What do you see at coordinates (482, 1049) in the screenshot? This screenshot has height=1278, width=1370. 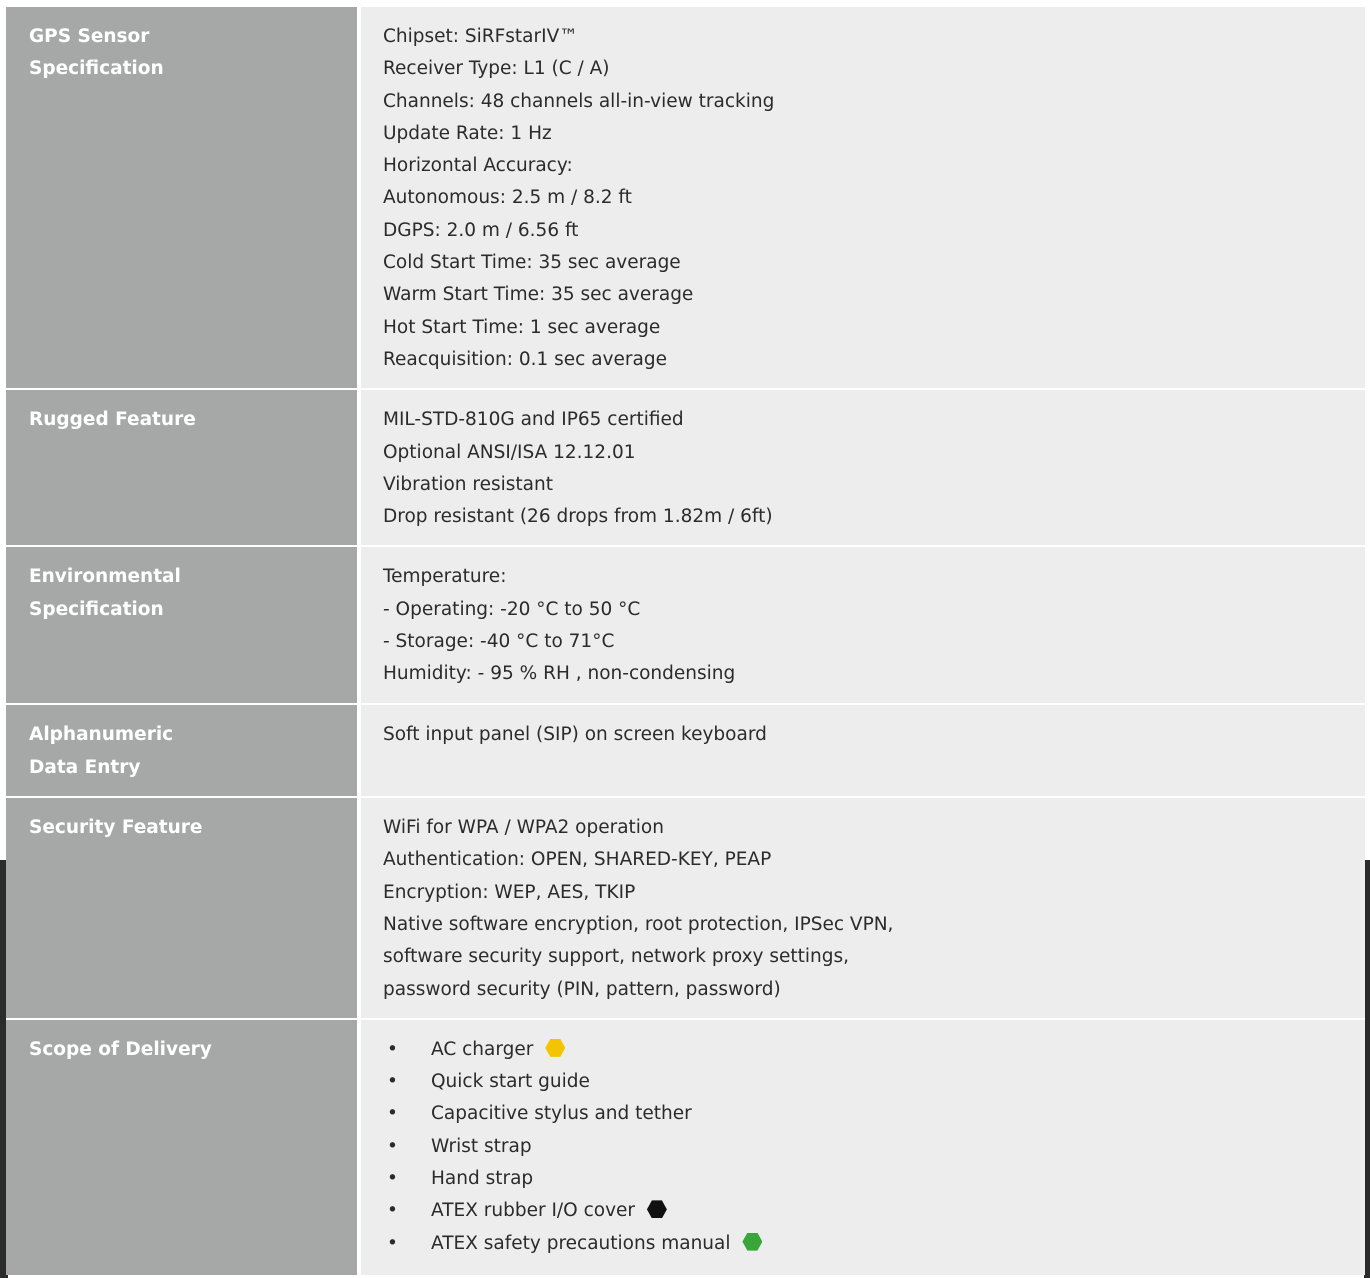 I see `delivery-item-text: AC charger` at bounding box center [482, 1049].